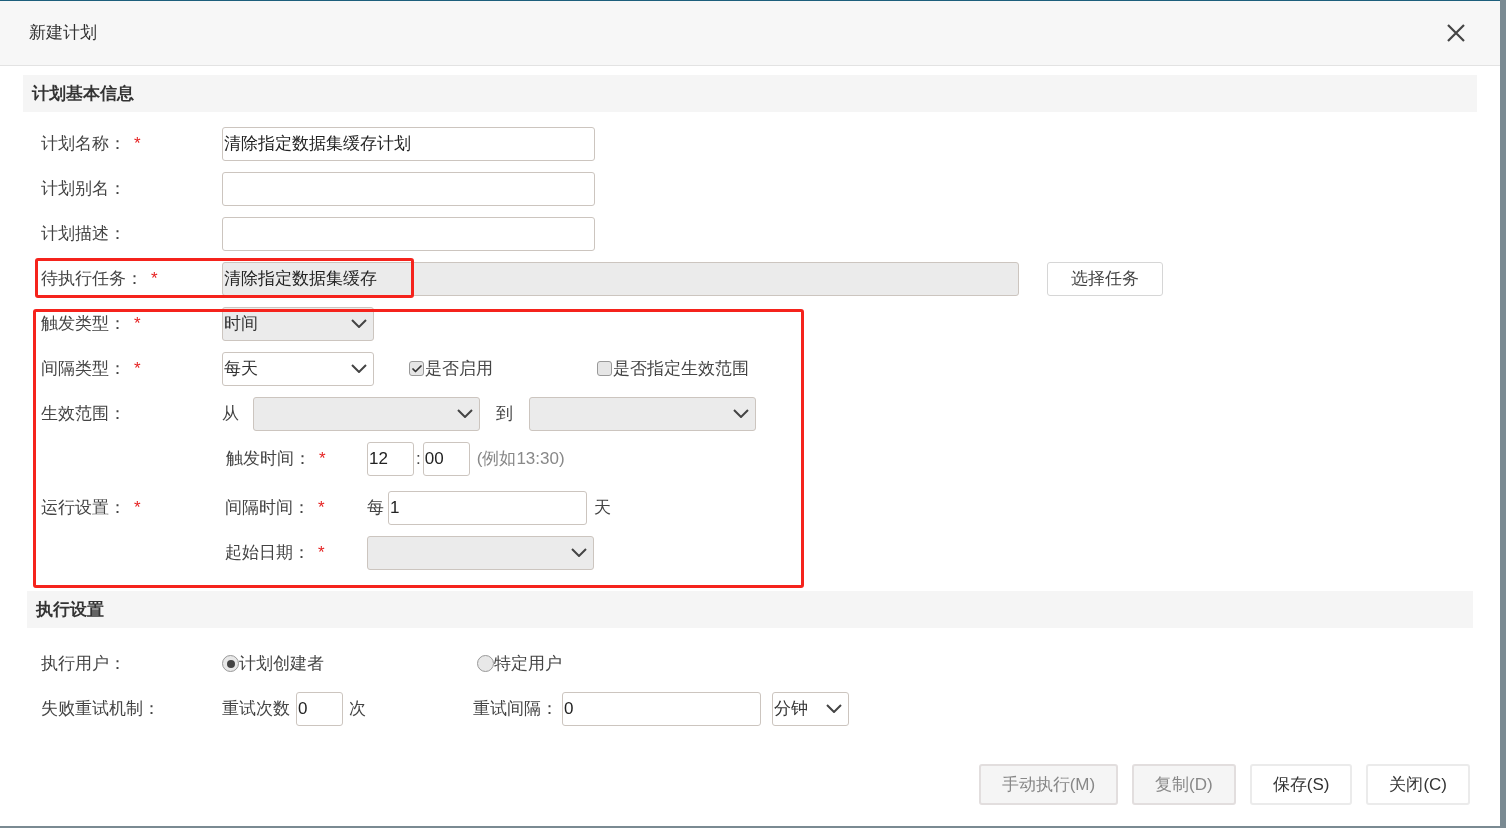  What do you see at coordinates (230, 413) in the screenshot?
I see `text-label: 从` at bounding box center [230, 413].